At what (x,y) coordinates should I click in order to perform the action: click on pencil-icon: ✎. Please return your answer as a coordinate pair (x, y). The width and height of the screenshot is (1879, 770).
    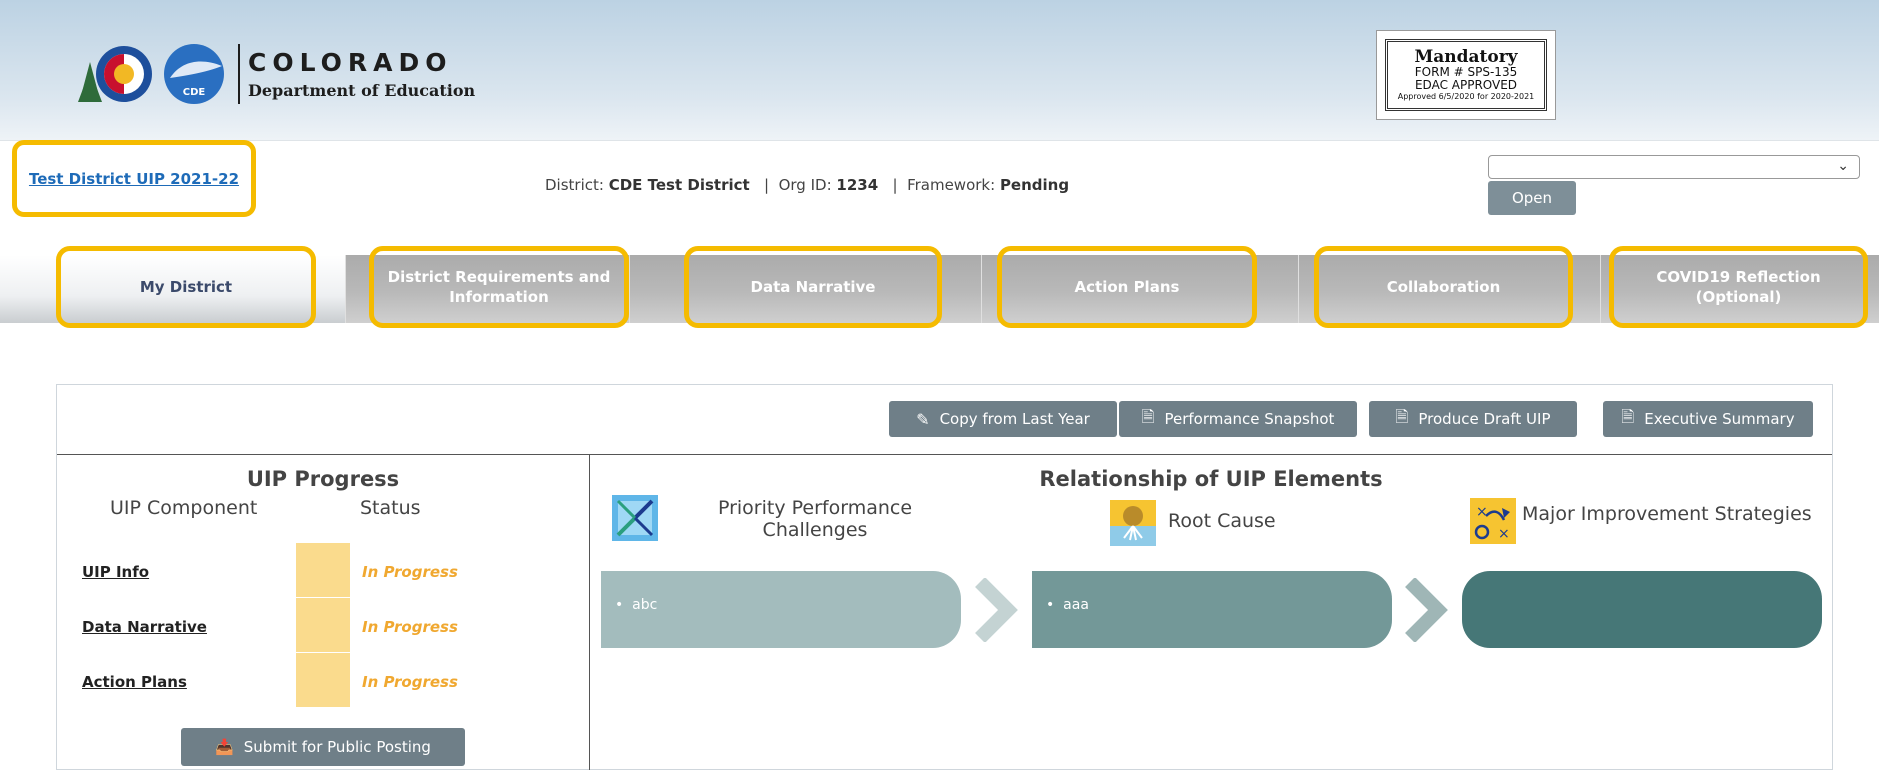
    Looking at the image, I should click on (923, 419).